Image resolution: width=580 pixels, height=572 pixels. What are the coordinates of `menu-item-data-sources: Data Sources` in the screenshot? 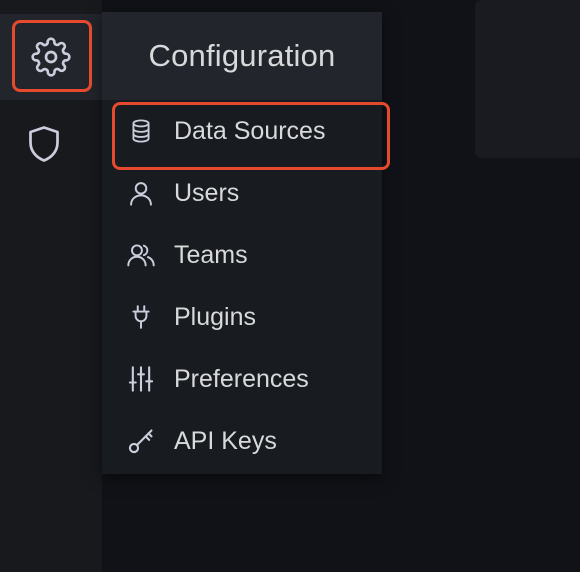 It's located at (242, 131).